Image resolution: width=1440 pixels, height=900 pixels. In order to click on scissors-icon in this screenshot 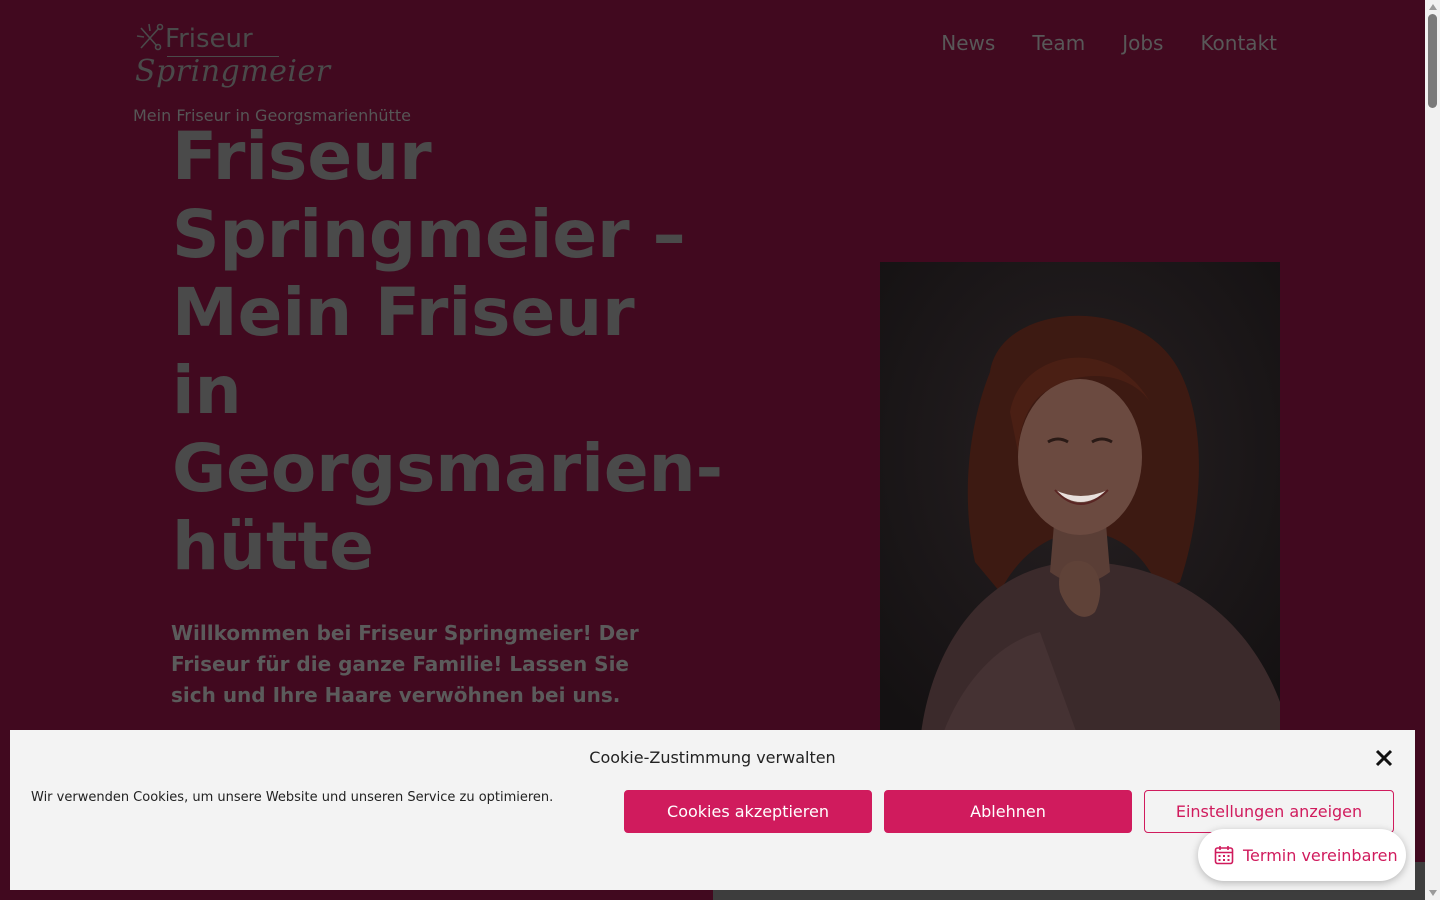, I will do `click(150, 37)`.